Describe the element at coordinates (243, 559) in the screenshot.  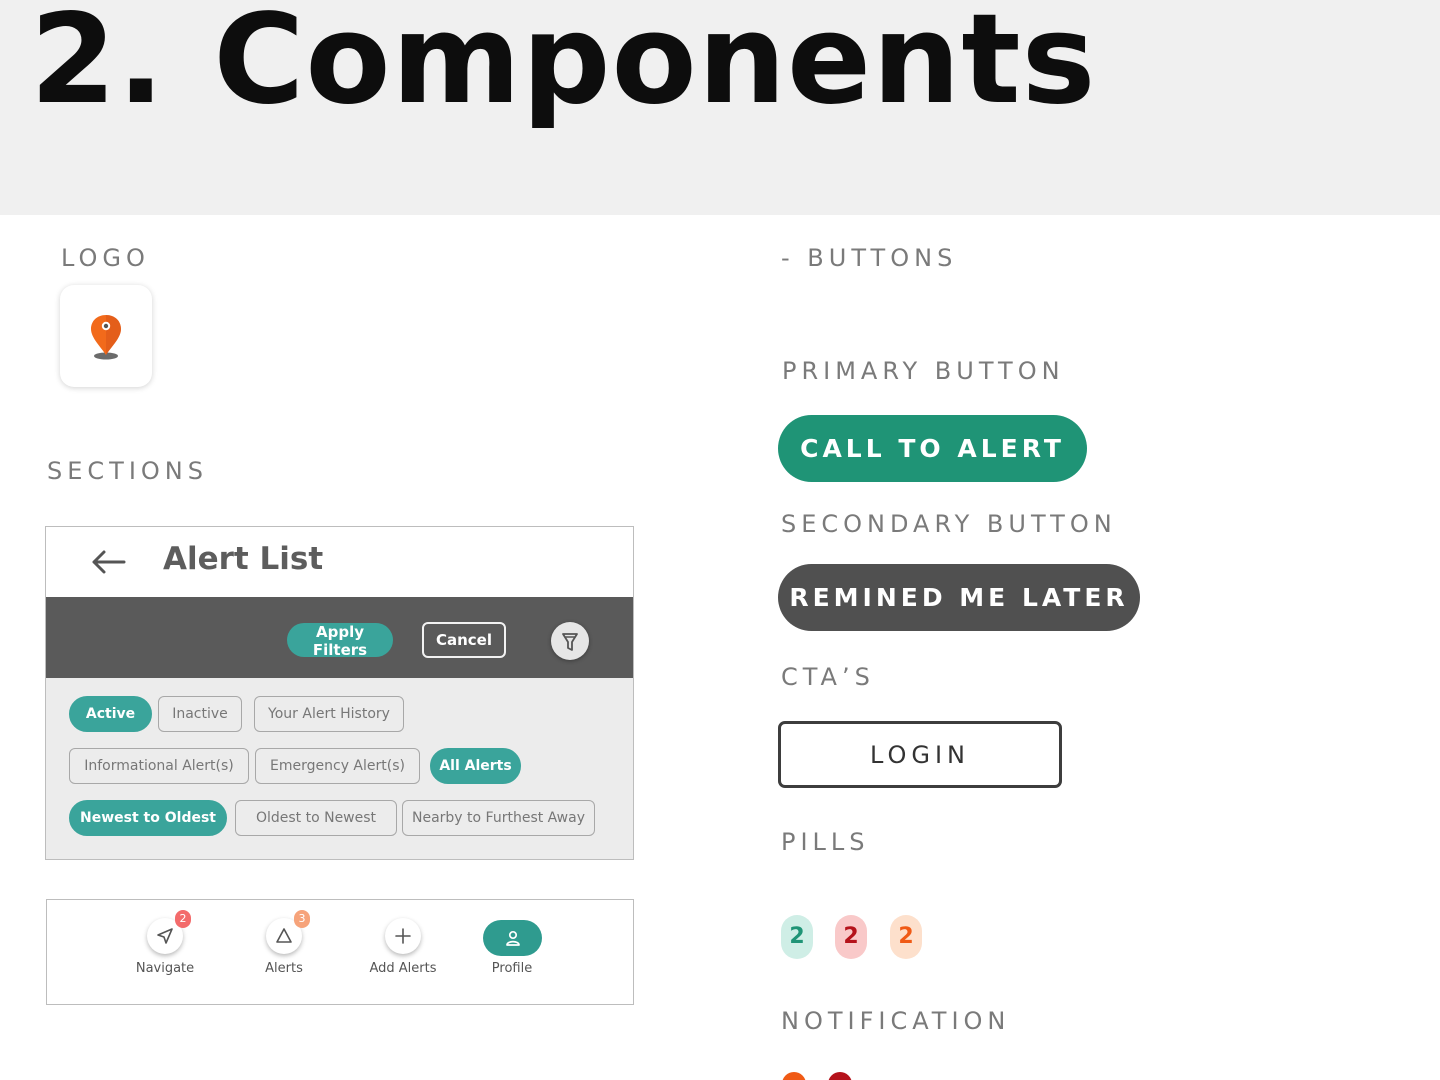
I see `alert-list-title: Alert List` at that location.